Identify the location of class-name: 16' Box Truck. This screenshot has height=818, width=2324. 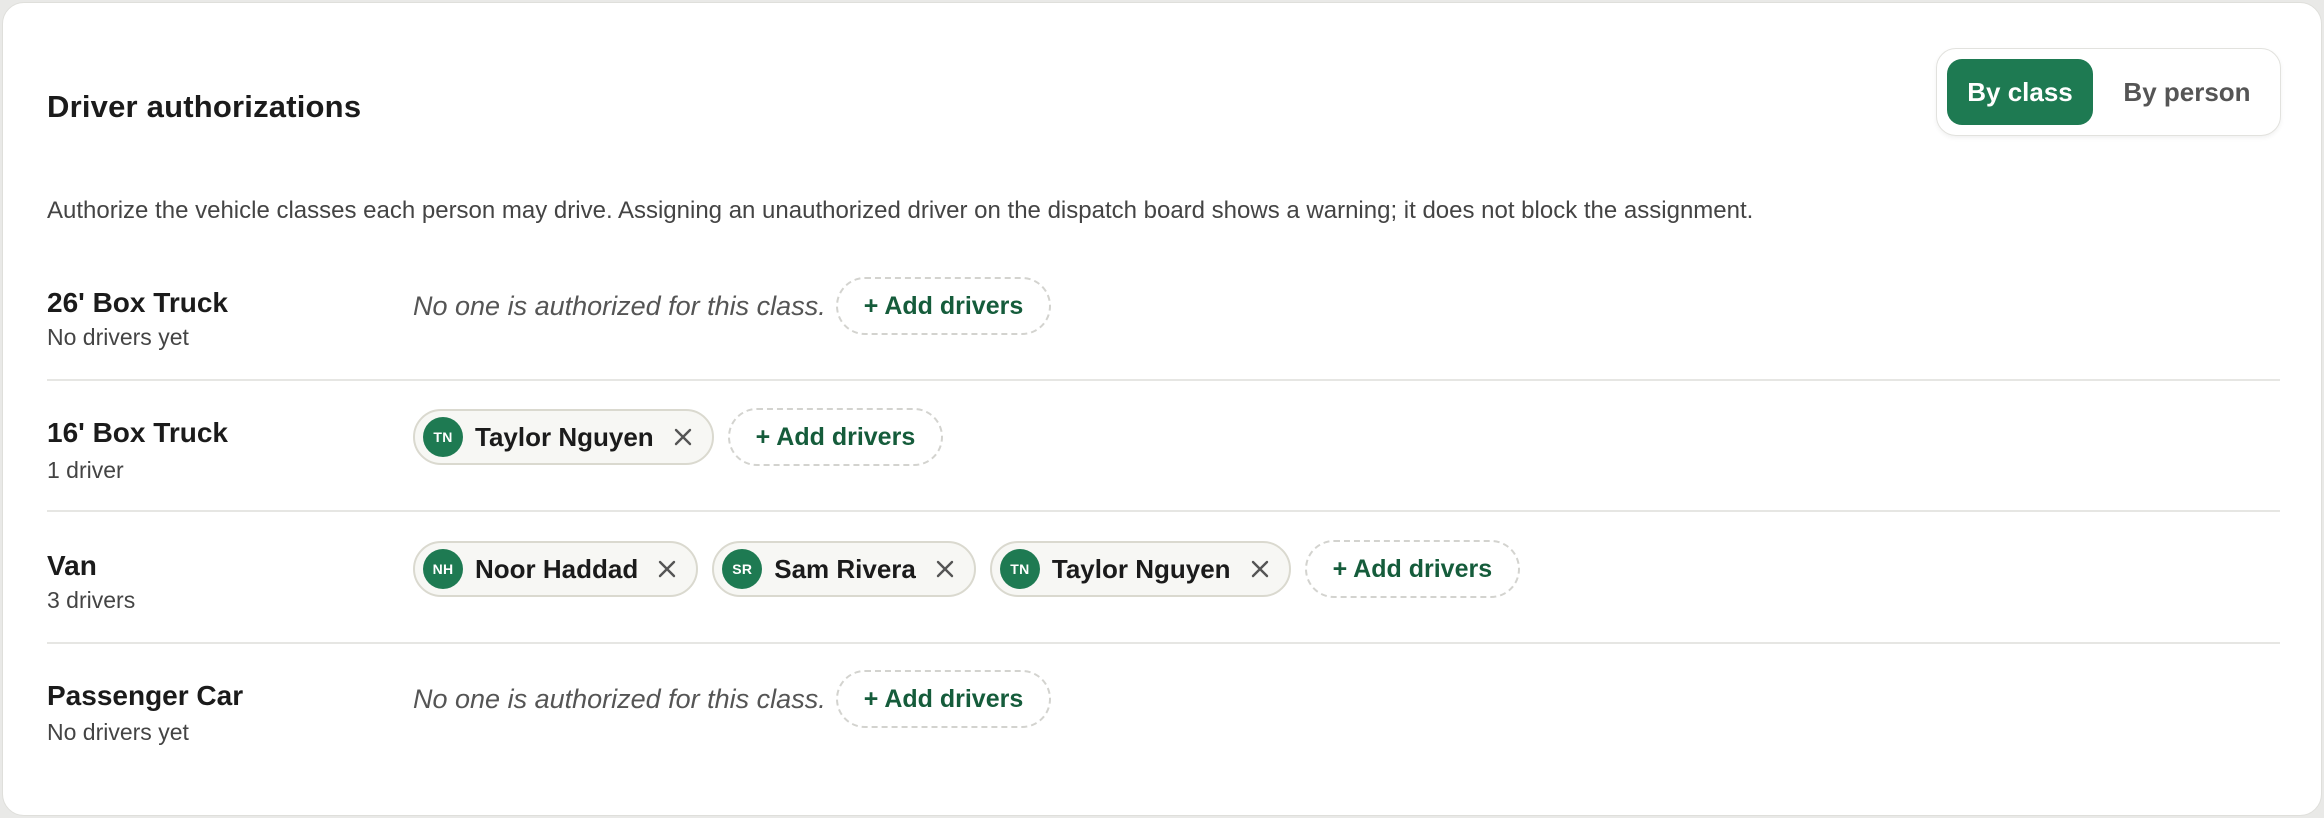
(137, 432).